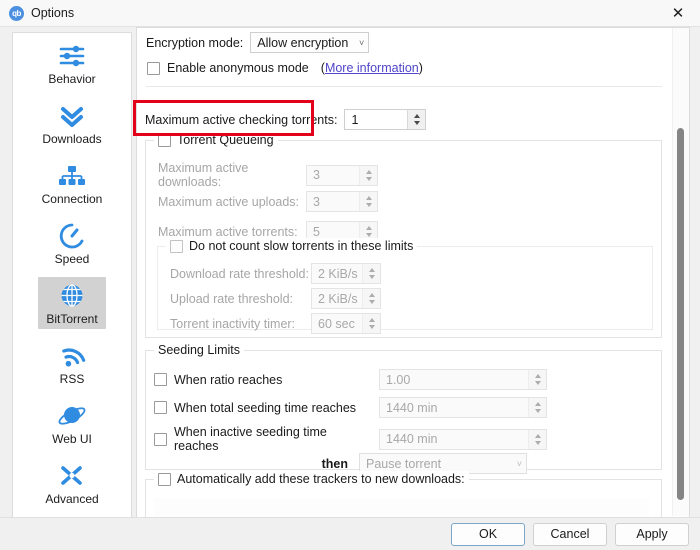  Describe the element at coordinates (316, 201) in the screenshot. I see `max-active-uploads-value: 3` at that location.